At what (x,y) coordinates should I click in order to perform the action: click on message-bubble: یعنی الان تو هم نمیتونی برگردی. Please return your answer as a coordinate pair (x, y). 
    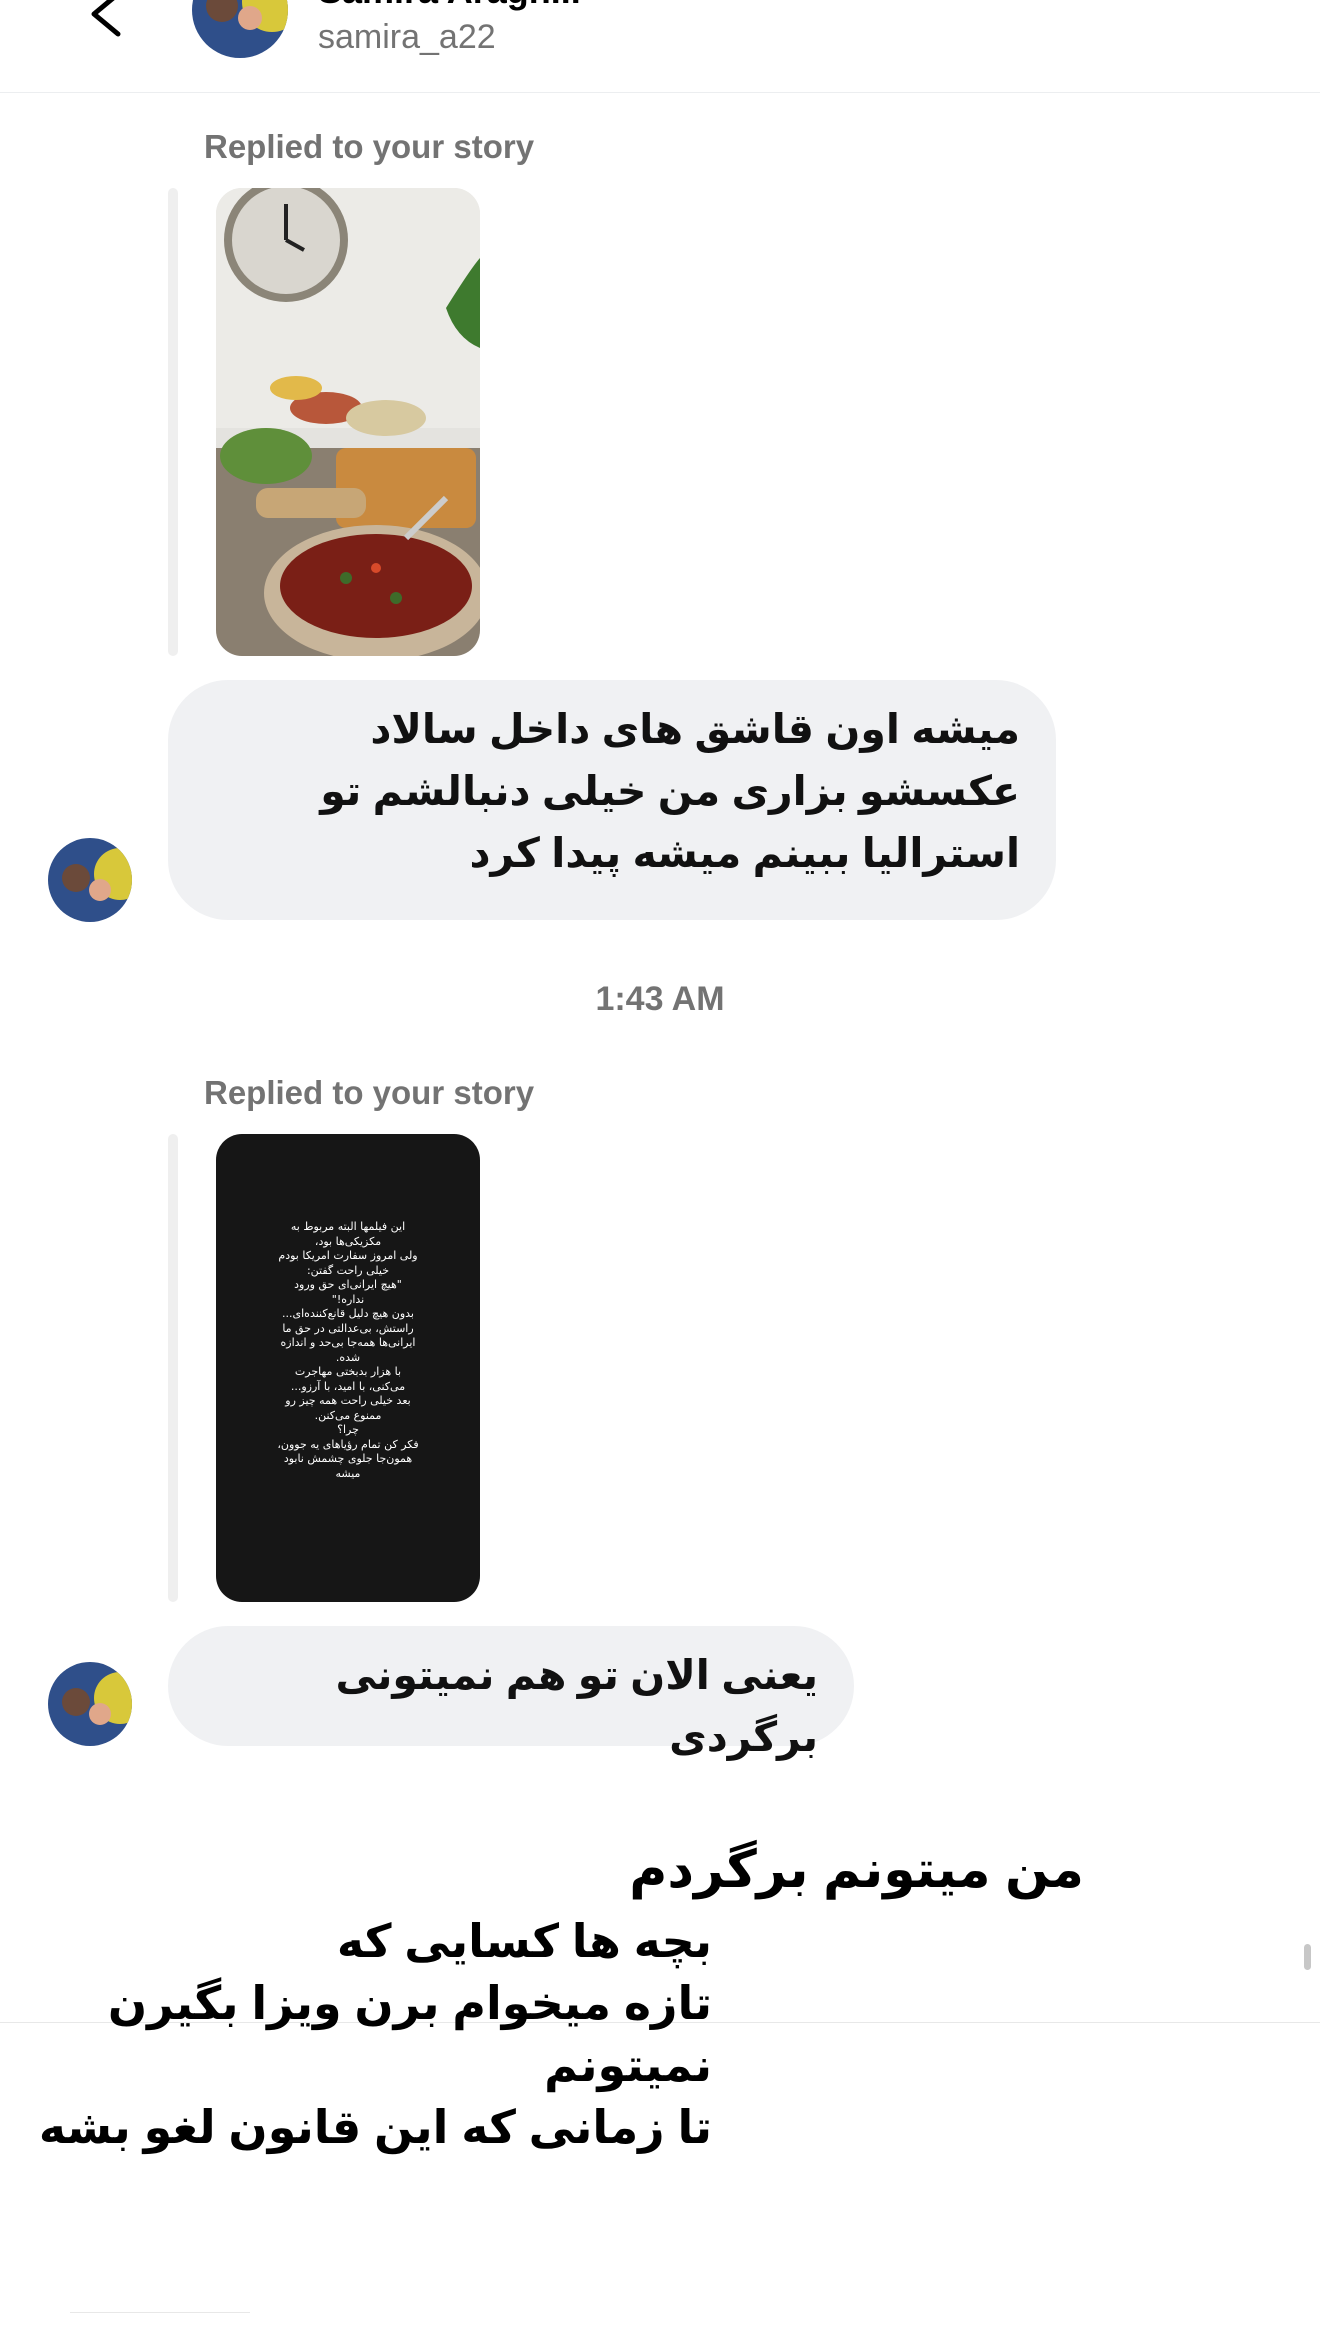
    Looking at the image, I should click on (511, 1693).